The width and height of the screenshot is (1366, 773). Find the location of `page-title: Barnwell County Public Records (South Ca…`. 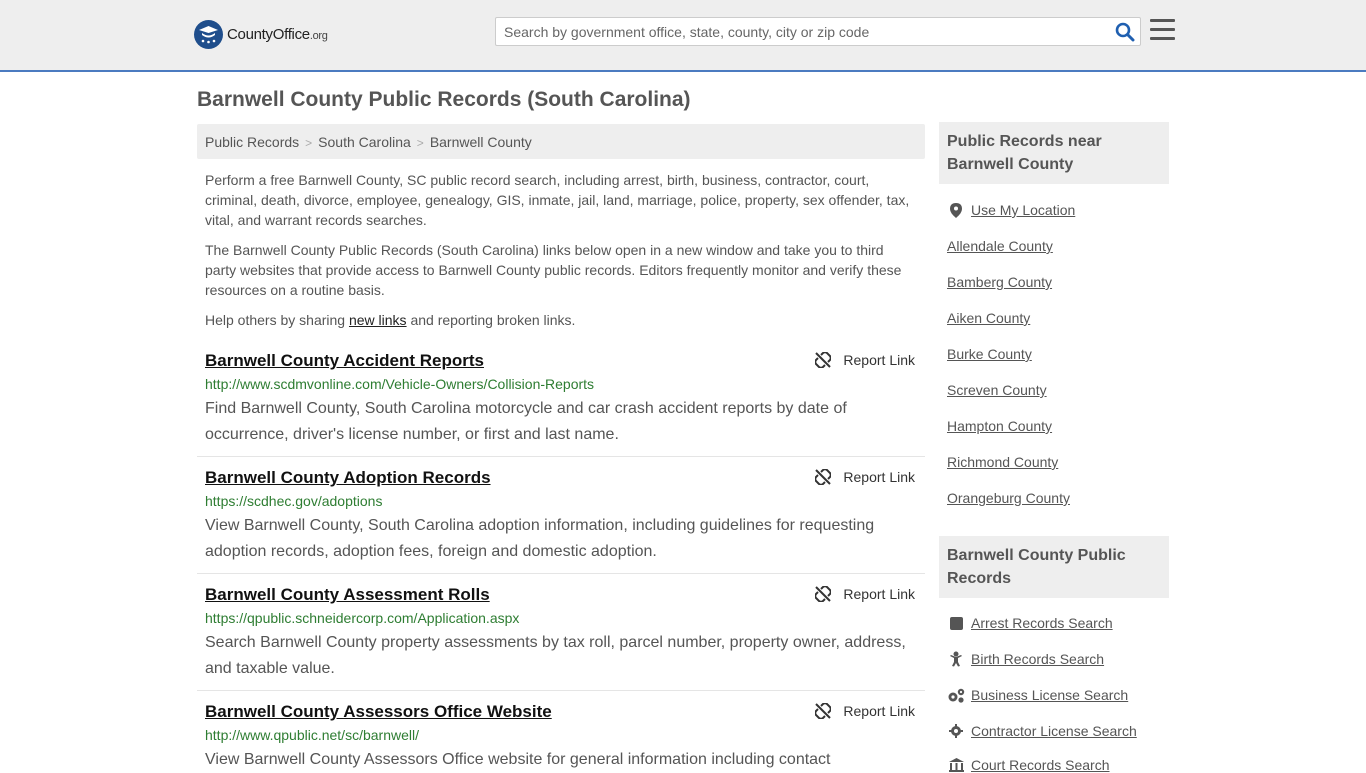

page-title: Barnwell County Public Records (South Ca… is located at coordinates (444, 99).